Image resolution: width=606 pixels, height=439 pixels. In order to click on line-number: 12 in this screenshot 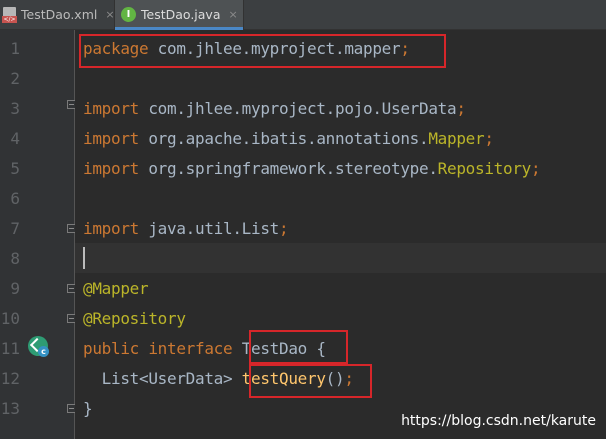, I will do `click(10, 378)`.